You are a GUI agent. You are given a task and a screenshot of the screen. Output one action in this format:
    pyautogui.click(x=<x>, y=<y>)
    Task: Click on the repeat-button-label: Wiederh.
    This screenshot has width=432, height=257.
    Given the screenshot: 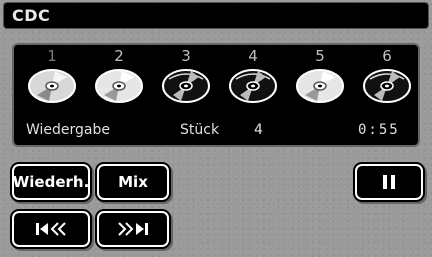 What is the action you would take?
    pyautogui.click(x=51, y=182)
    